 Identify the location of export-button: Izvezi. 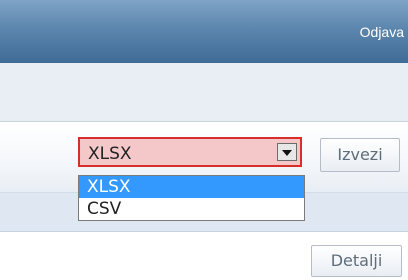
(360, 155).